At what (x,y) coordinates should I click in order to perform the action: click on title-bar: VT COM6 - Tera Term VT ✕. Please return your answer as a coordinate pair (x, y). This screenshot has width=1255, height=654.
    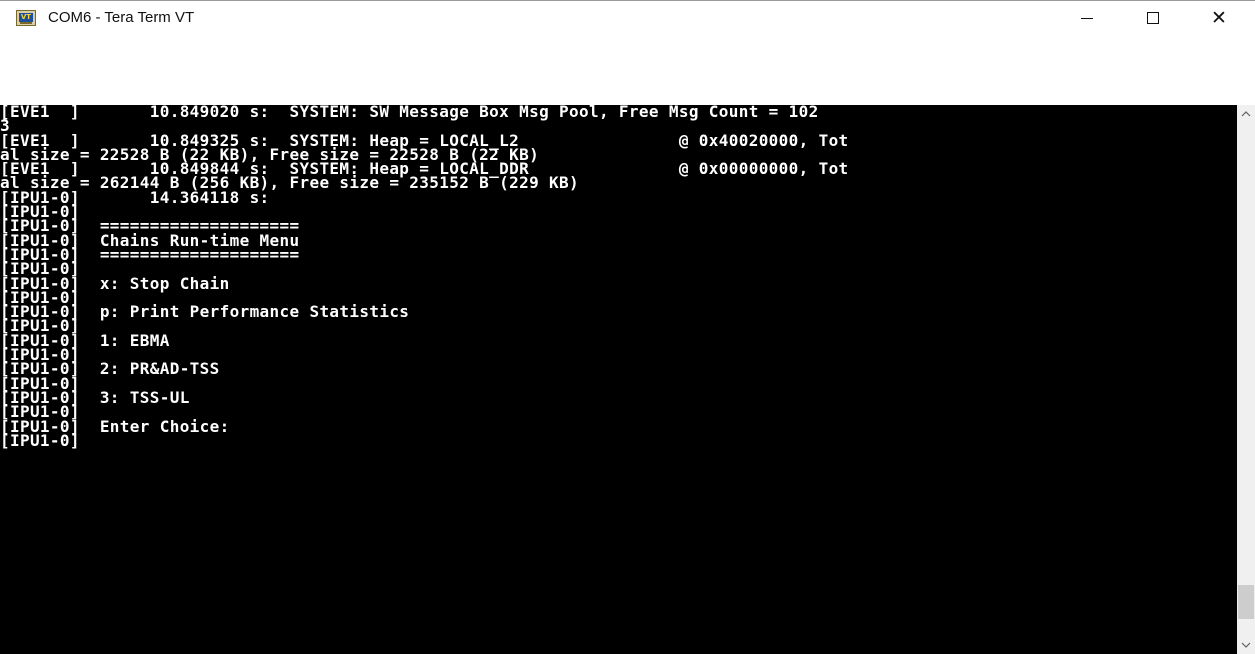
    Looking at the image, I should click on (627, 19).